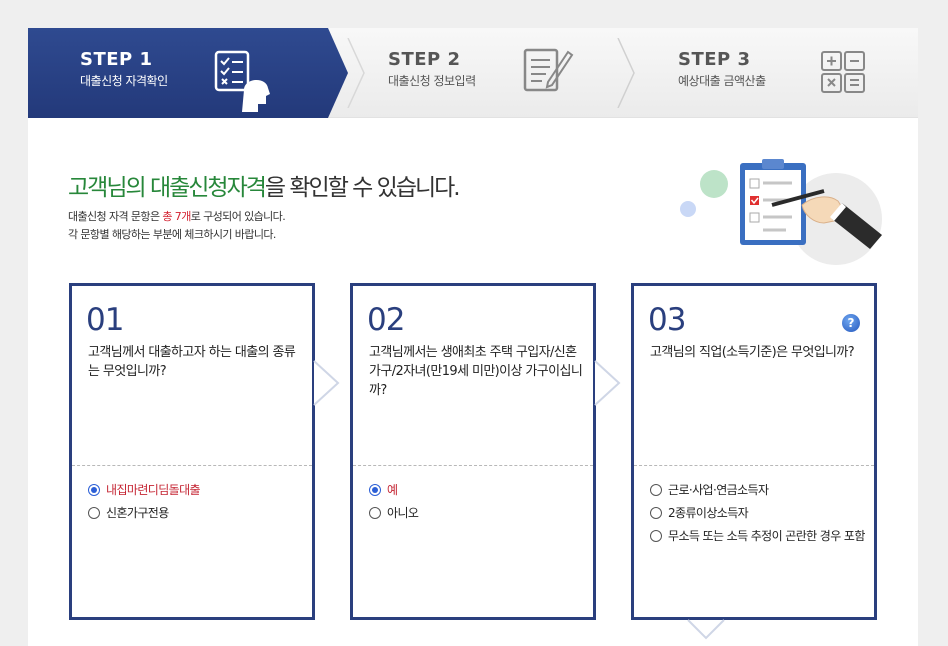  I want to click on options-list: 내집마련디딤돌대출 신혼가구전용, so click(198, 505).